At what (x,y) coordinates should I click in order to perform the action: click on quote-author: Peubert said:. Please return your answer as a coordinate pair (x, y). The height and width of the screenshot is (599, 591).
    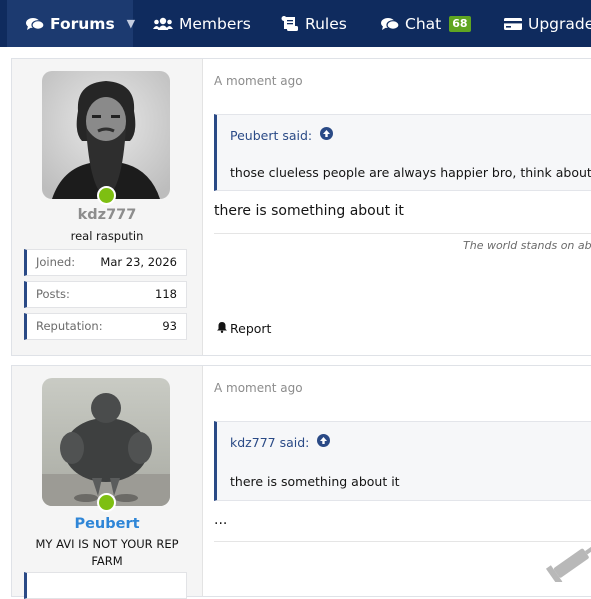
    Looking at the image, I should click on (271, 135).